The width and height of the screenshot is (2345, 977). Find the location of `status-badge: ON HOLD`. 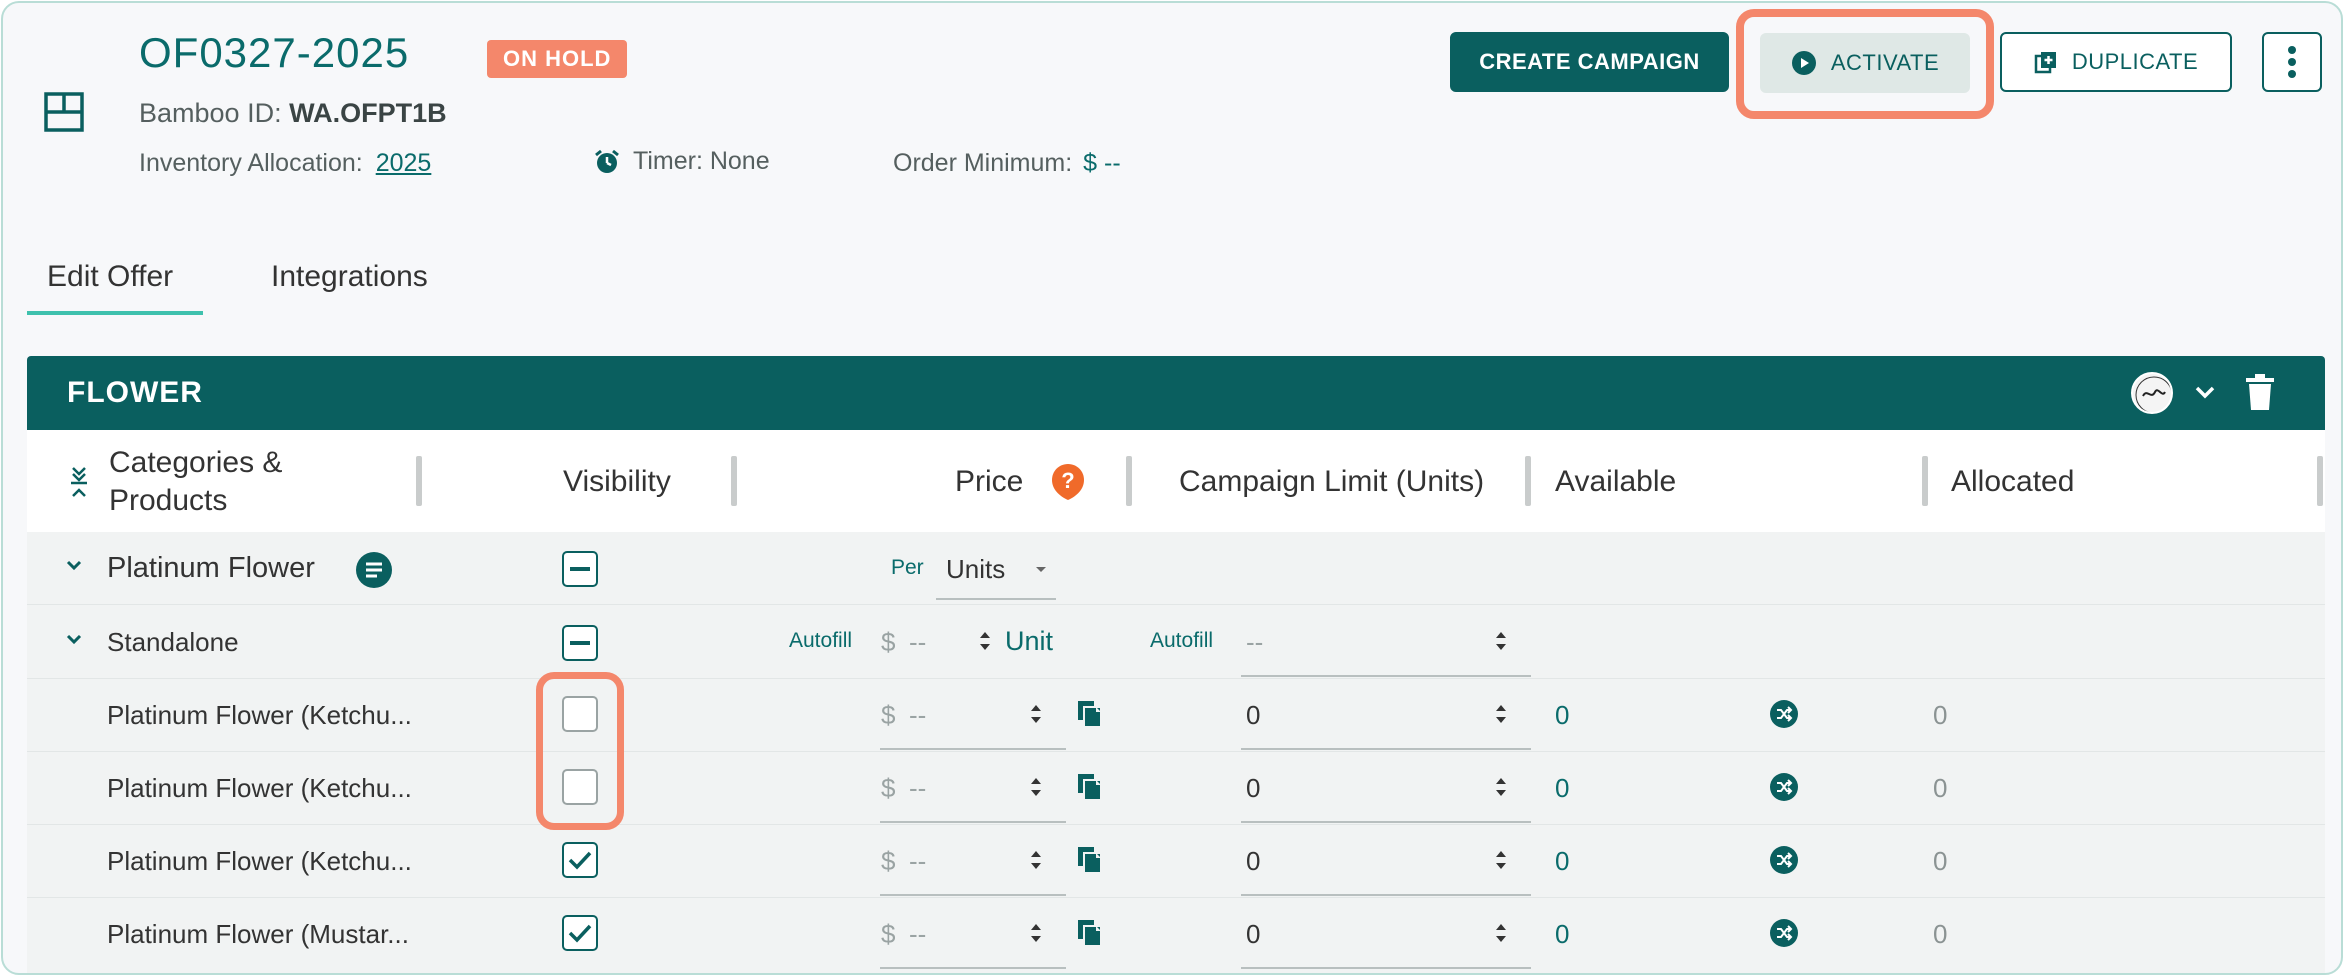

status-badge: ON HOLD is located at coordinates (557, 59).